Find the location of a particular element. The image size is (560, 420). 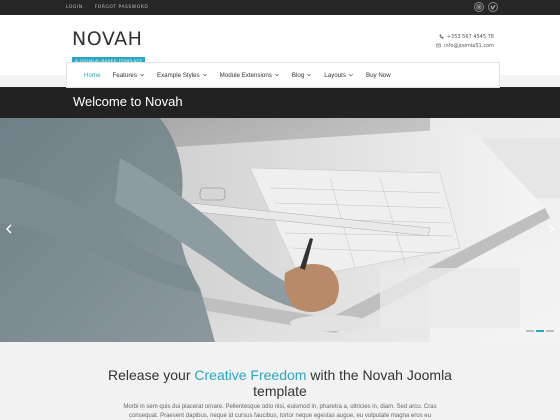

nav-item-buy-now: Buy Now is located at coordinates (378, 75).